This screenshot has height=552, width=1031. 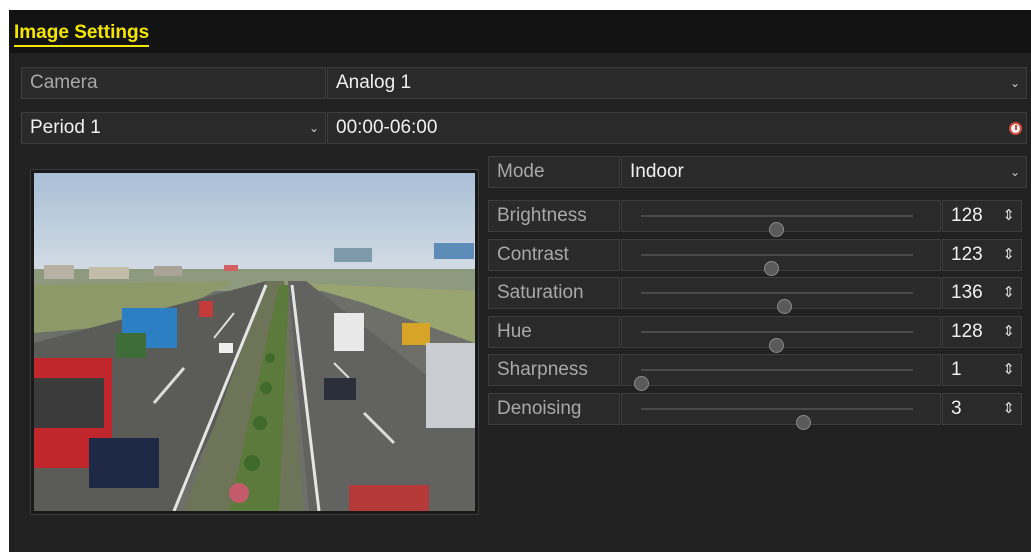 What do you see at coordinates (554, 332) in the screenshot?
I see `slider-label: Hue` at bounding box center [554, 332].